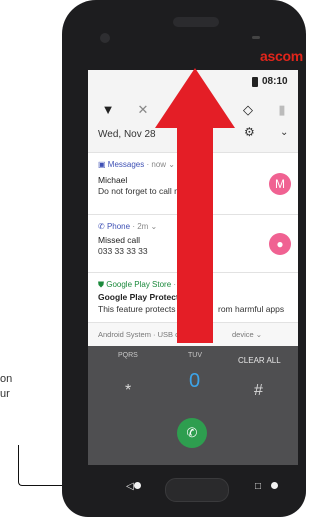  Describe the element at coordinates (194, 381) in the screenshot. I see `dialpad-zero: 0` at that location.